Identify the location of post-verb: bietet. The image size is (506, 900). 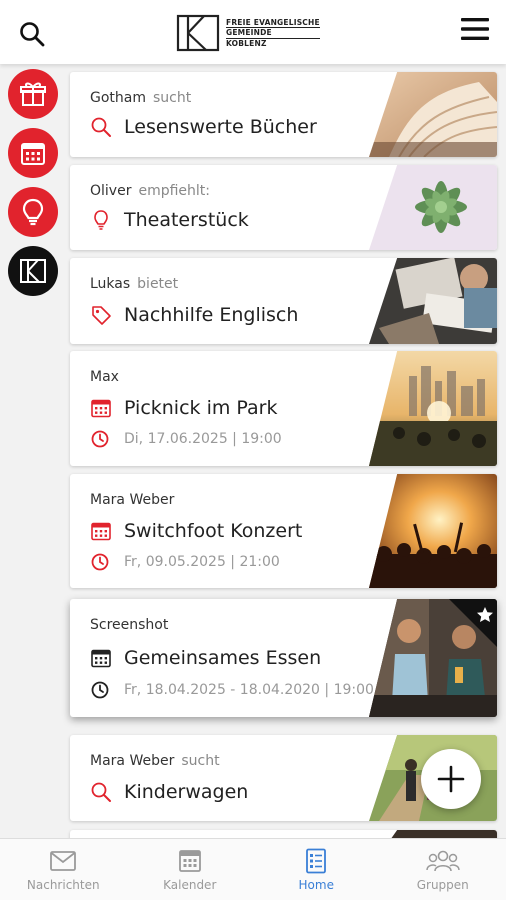
(158, 284).